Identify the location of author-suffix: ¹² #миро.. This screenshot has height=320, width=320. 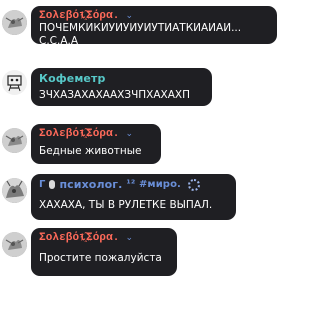
(153, 184).